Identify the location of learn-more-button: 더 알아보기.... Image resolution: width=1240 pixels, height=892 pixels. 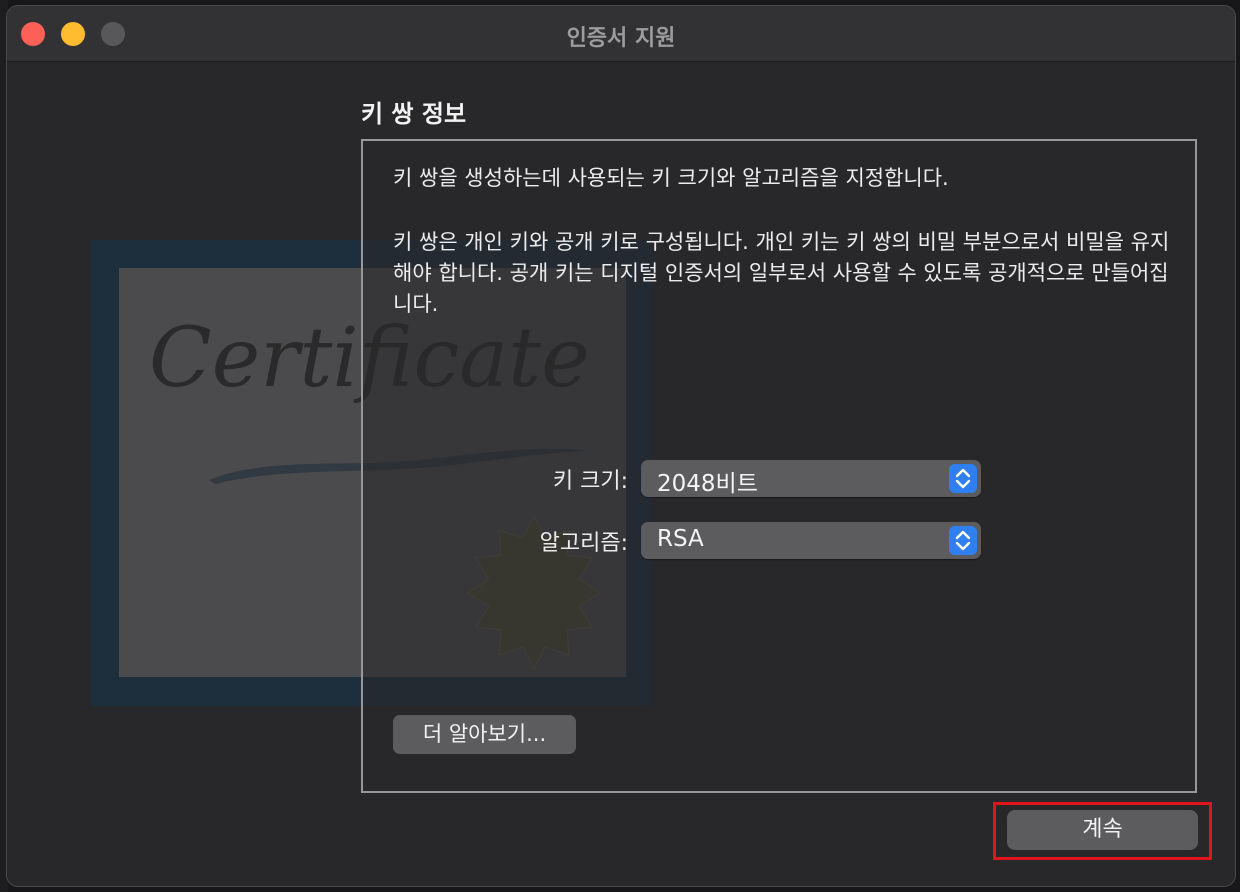
(484, 734).